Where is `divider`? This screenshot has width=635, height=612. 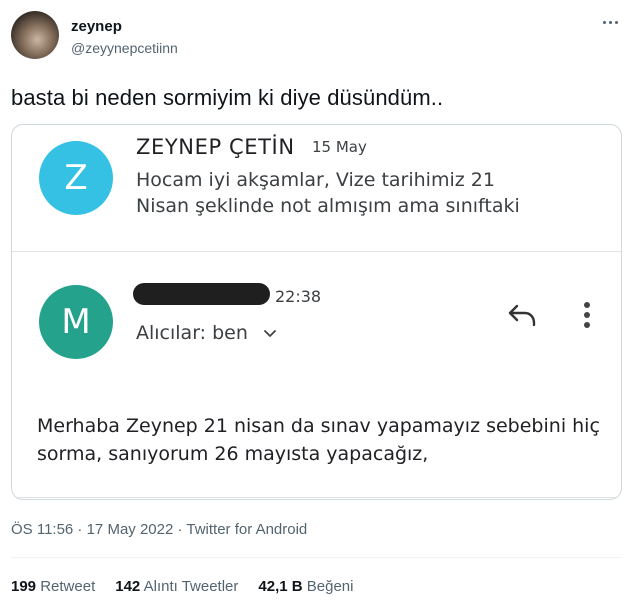 divider is located at coordinates (316, 557).